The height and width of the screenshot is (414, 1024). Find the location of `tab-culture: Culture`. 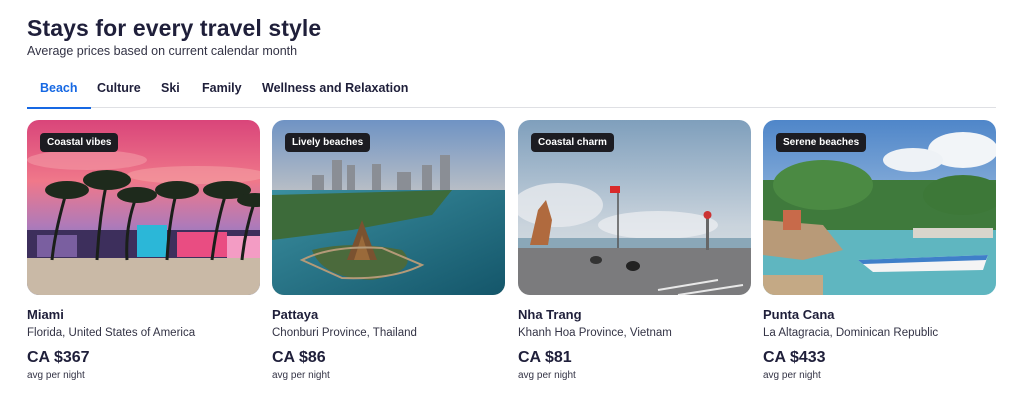

tab-culture: Culture is located at coordinates (119, 90).